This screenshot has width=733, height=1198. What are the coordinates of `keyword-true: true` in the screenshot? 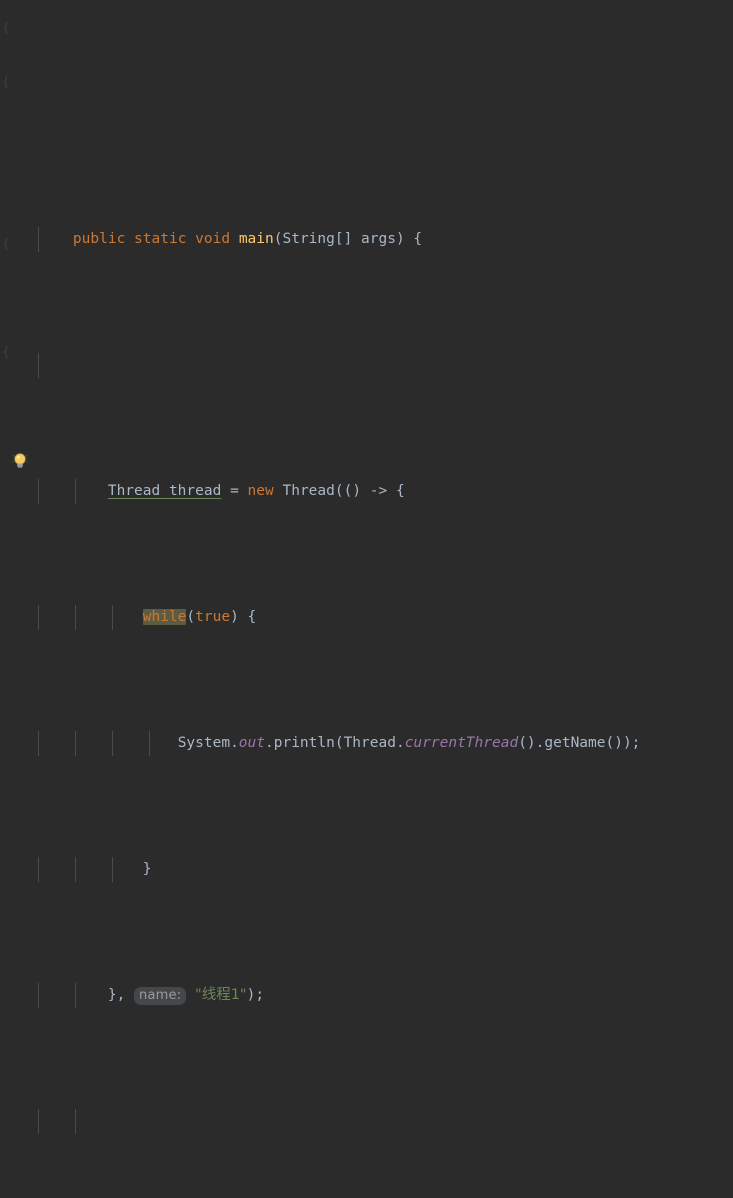 It's located at (213, 616).